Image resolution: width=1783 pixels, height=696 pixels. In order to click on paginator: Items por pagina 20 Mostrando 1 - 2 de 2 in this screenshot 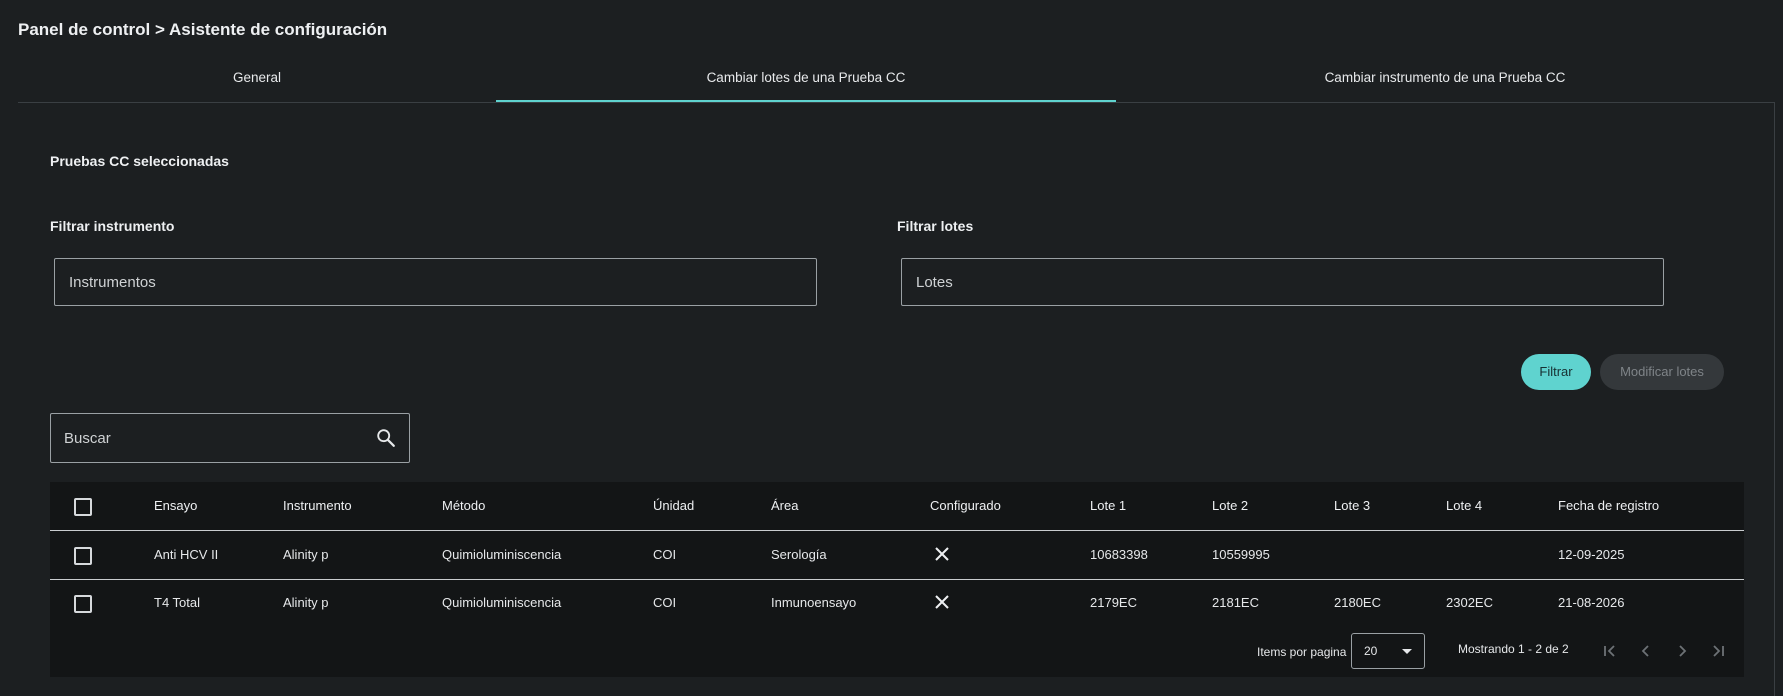, I will do `click(897, 652)`.